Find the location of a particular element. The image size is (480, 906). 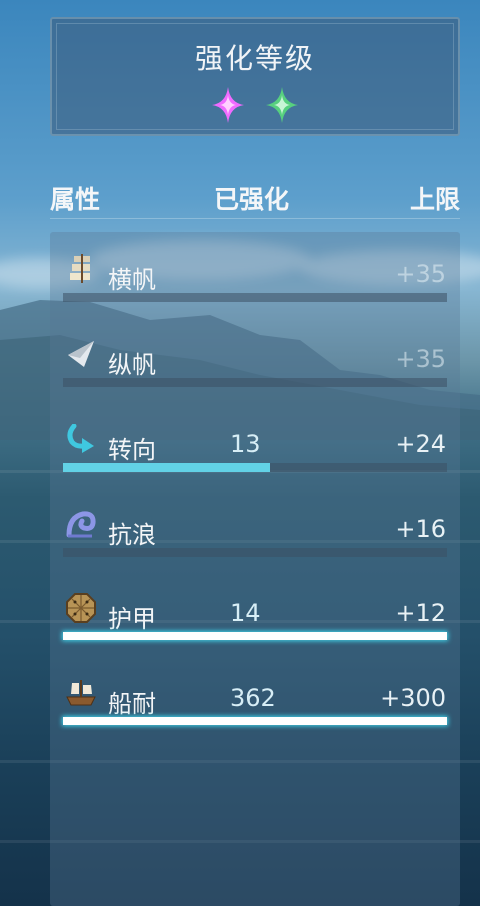

wave-icon is located at coordinates (81, 524).